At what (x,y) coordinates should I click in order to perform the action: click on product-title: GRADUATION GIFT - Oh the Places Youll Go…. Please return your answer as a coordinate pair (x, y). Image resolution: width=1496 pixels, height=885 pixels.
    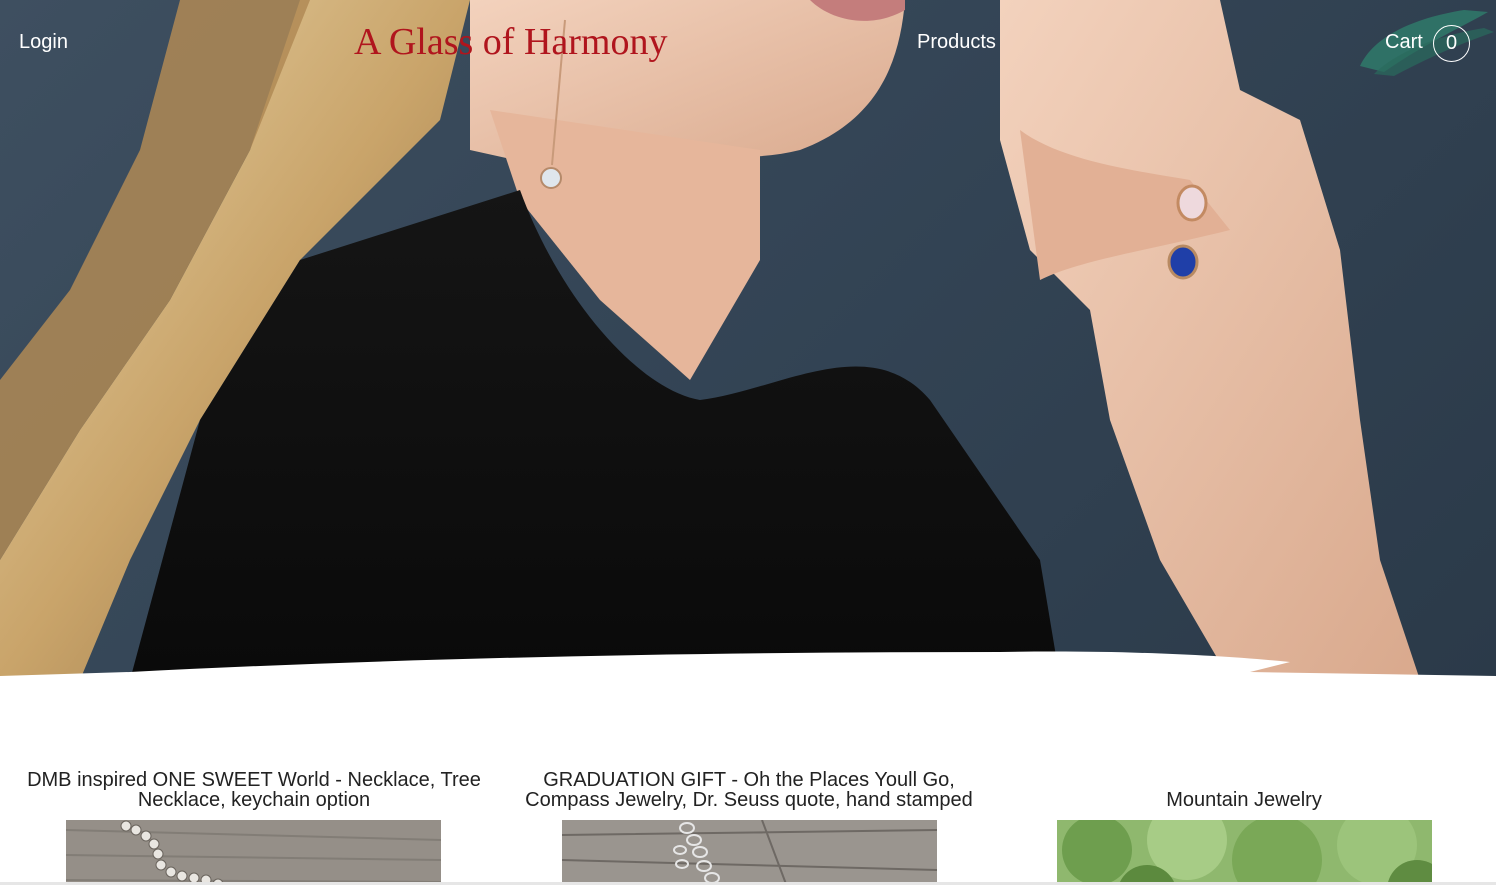
    Looking at the image, I should click on (749, 785).